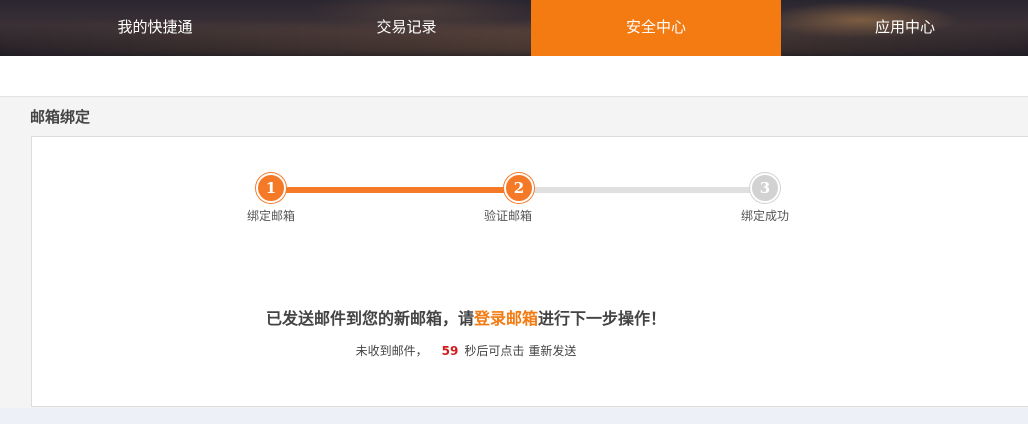 The width and height of the screenshot is (1028, 424). What do you see at coordinates (155, 28) in the screenshot?
I see `nav-item-quick-pass: 我的快捷通` at bounding box center [155, 28].